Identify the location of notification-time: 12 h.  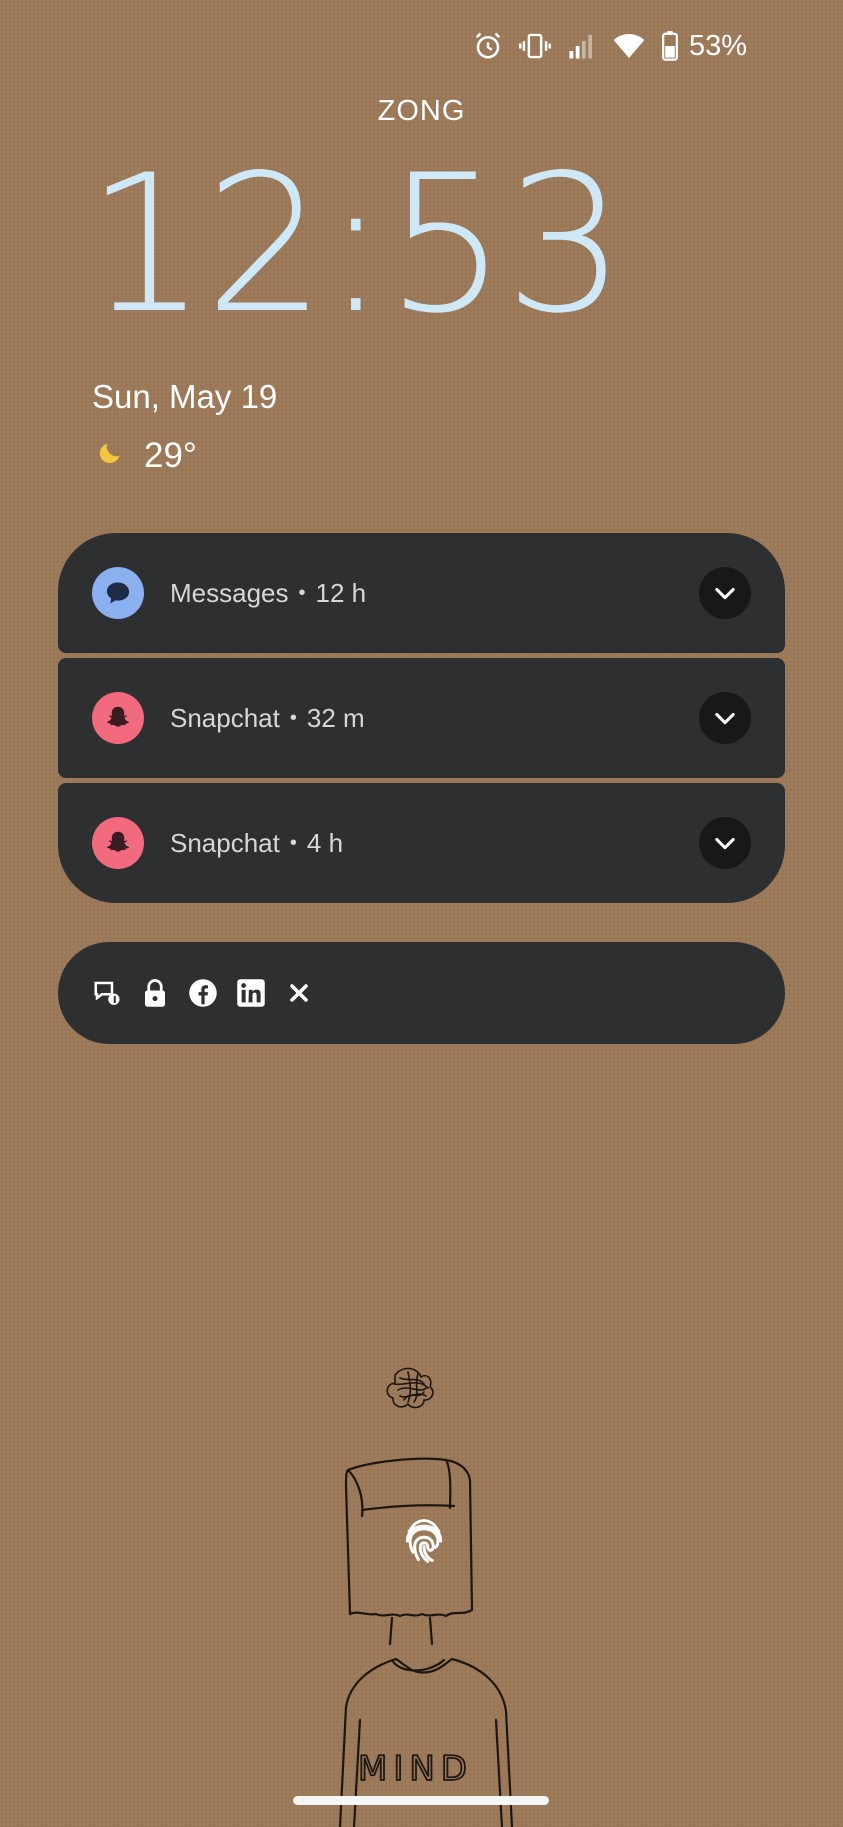
(341, 592).